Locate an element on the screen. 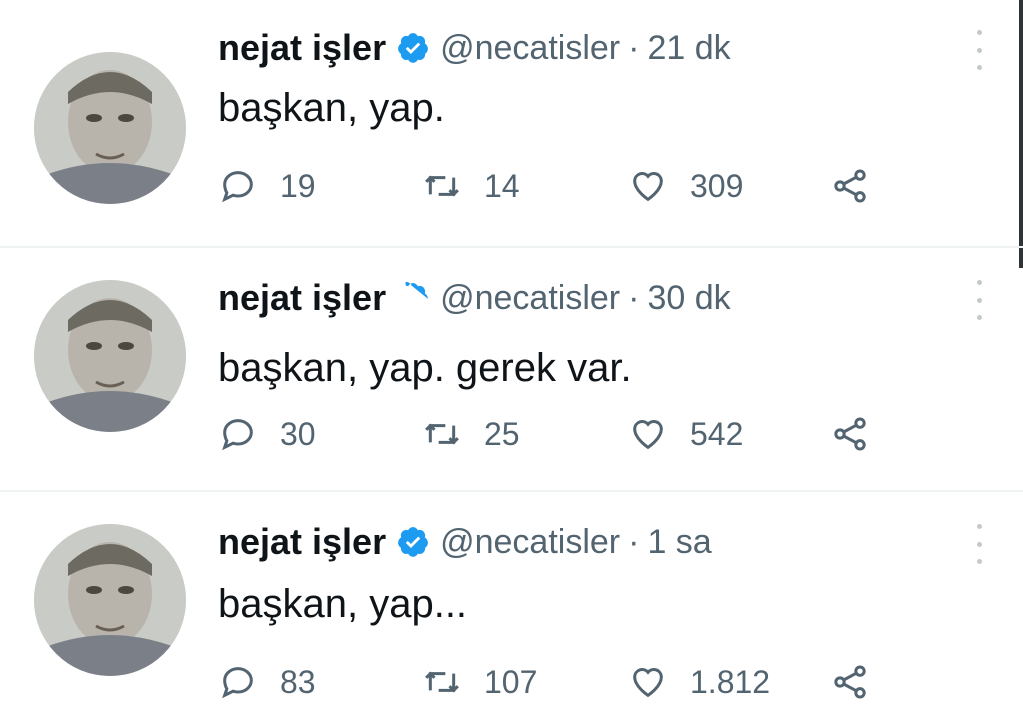 The height and width of the screenshot is (708, 1023). timestamp: 21 dk is located at coordinates (688, 48).